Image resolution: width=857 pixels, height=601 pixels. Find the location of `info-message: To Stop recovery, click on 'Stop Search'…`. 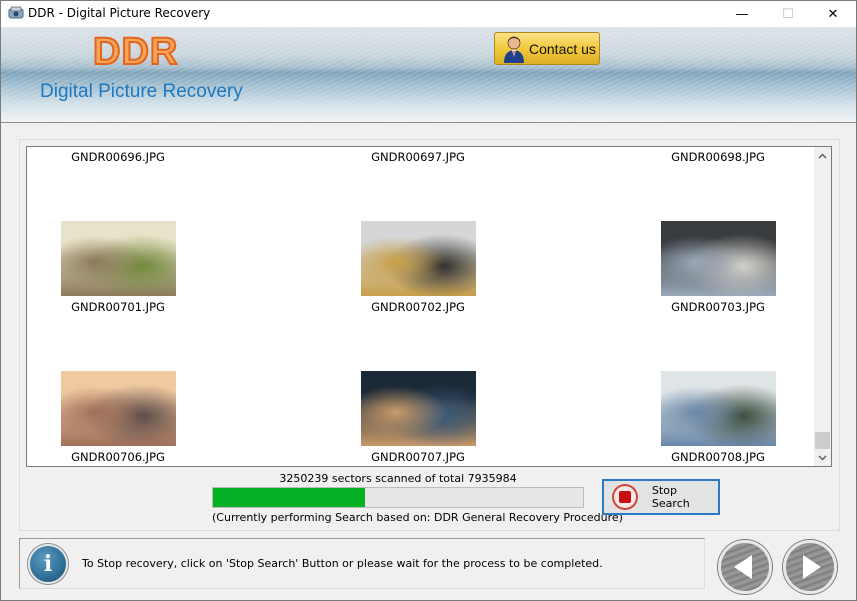

info-message: To Stop recovery, click on 'Stop Search'… is located at coordinates (342, 563).